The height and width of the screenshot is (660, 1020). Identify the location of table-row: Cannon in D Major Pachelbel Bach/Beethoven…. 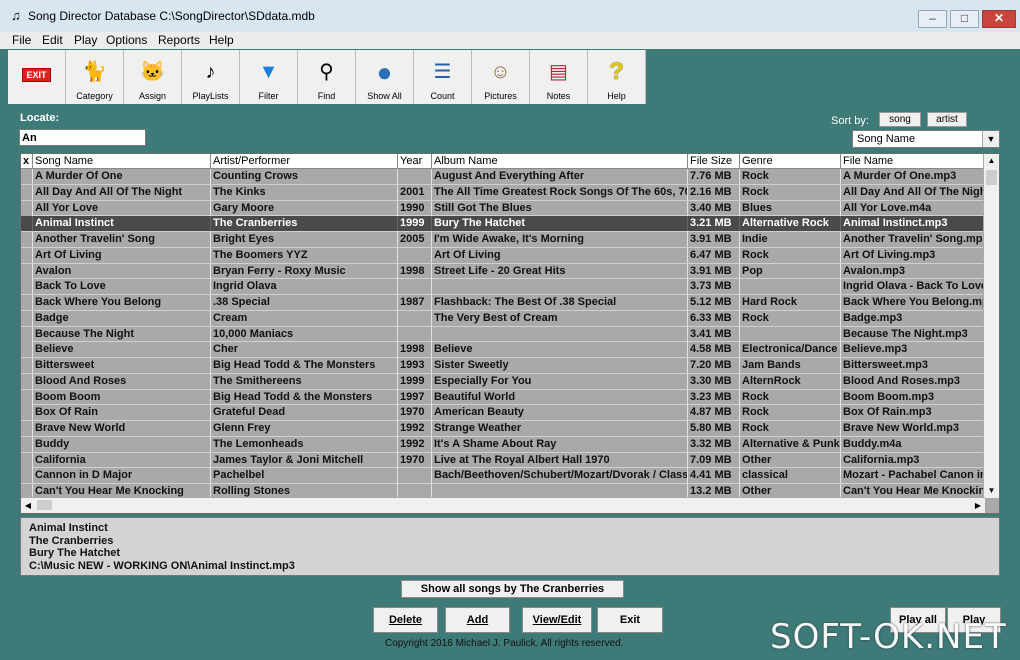
(503, 476).